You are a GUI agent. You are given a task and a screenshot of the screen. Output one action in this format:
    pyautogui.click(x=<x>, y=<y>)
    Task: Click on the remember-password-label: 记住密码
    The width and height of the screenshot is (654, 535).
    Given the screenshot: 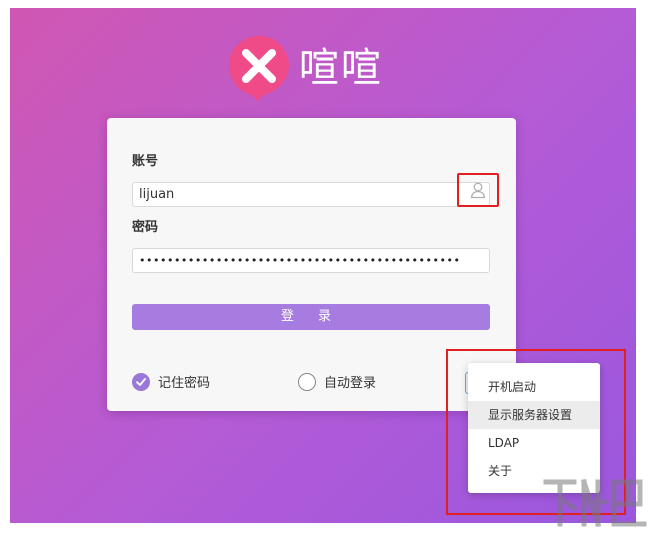 What is the action you would take?
    pyautogui.click(x=184, y=383)
    